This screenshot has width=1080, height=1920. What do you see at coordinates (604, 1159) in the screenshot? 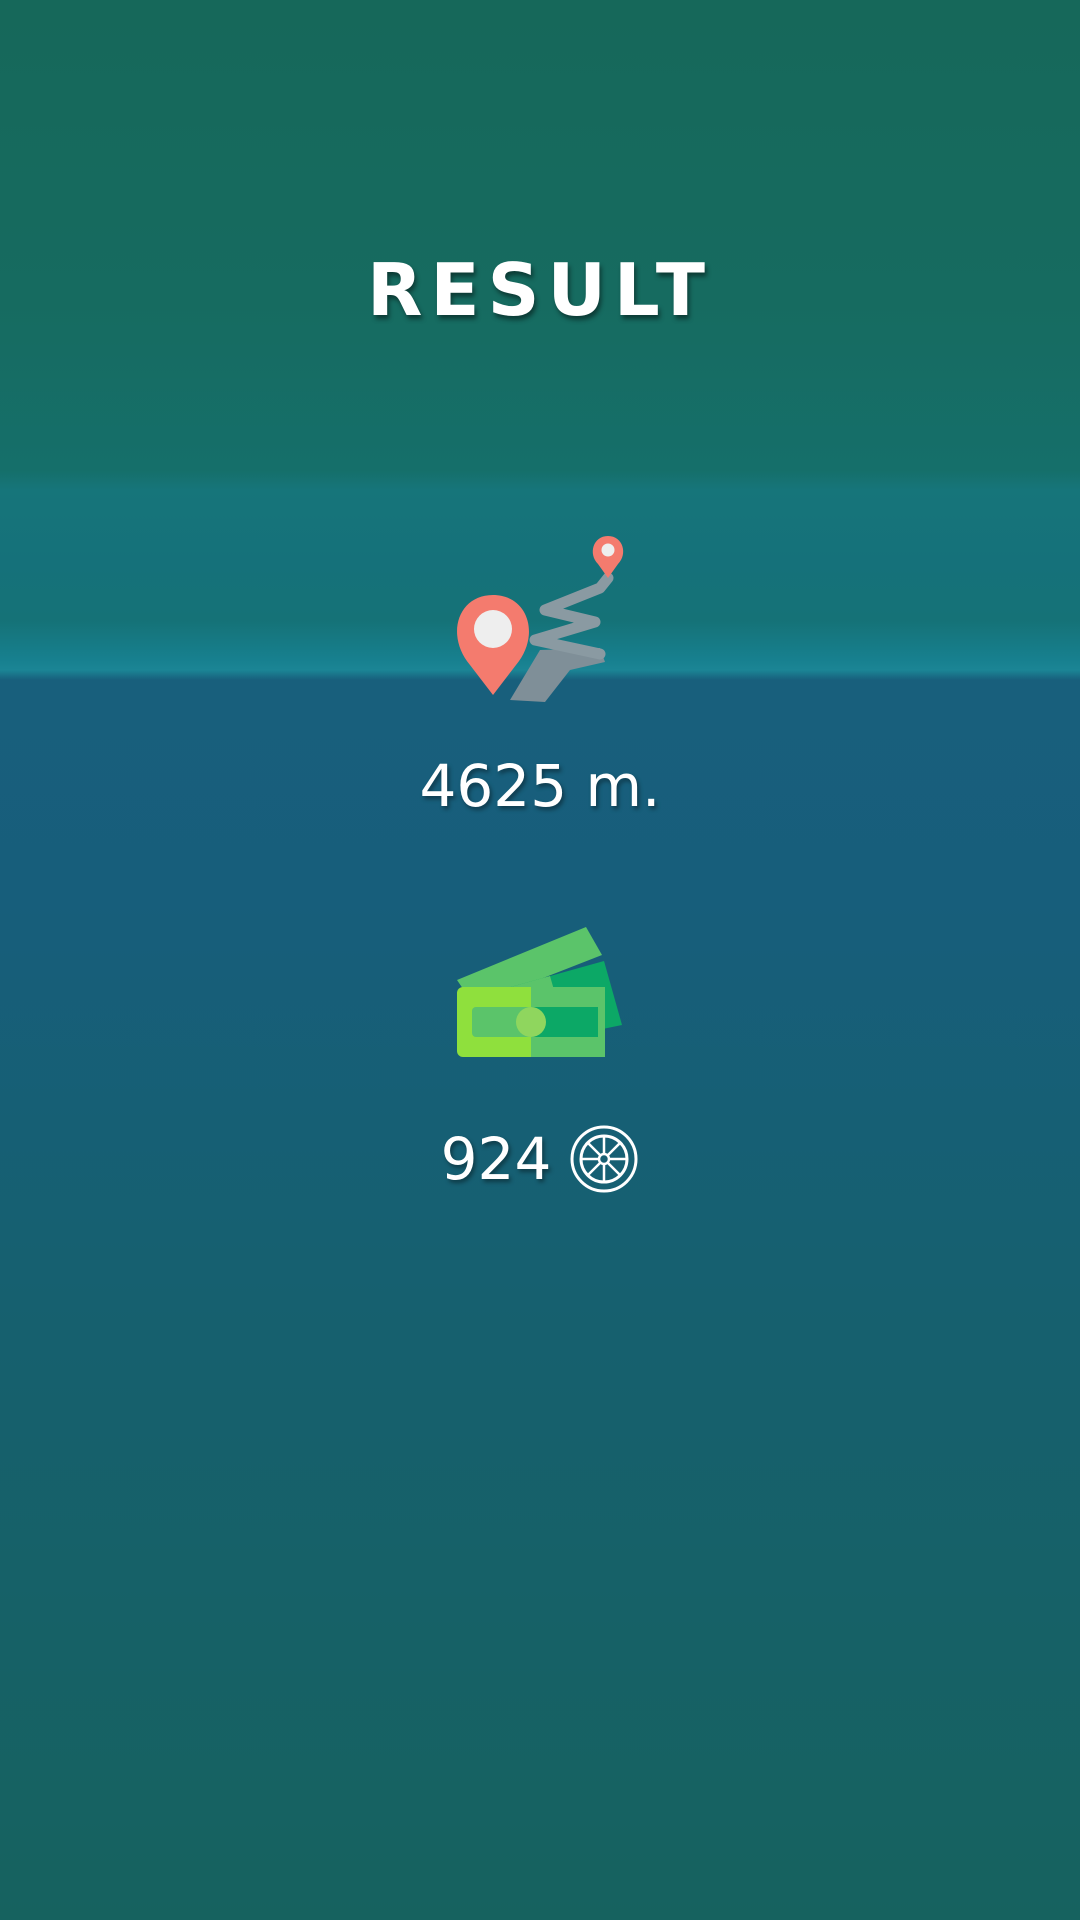
I see `wheel-icon` at bounding box center [604, 1159].